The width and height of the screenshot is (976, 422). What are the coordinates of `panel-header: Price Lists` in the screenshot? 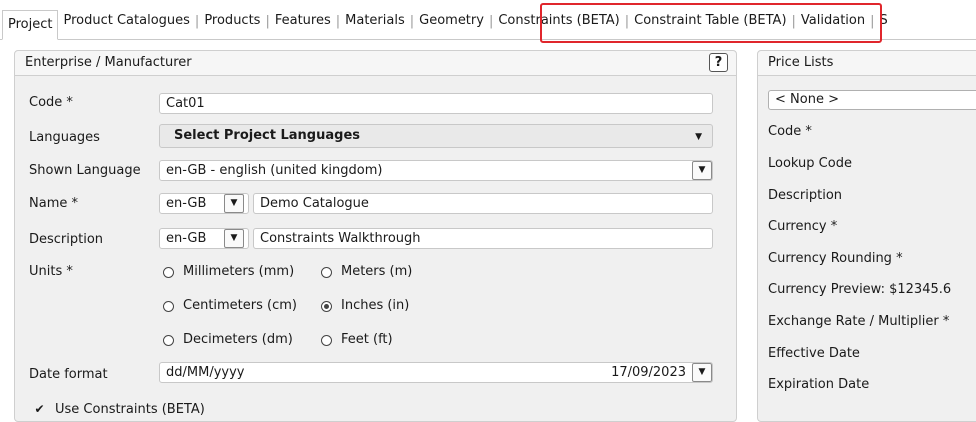 It's located at (867, 63).